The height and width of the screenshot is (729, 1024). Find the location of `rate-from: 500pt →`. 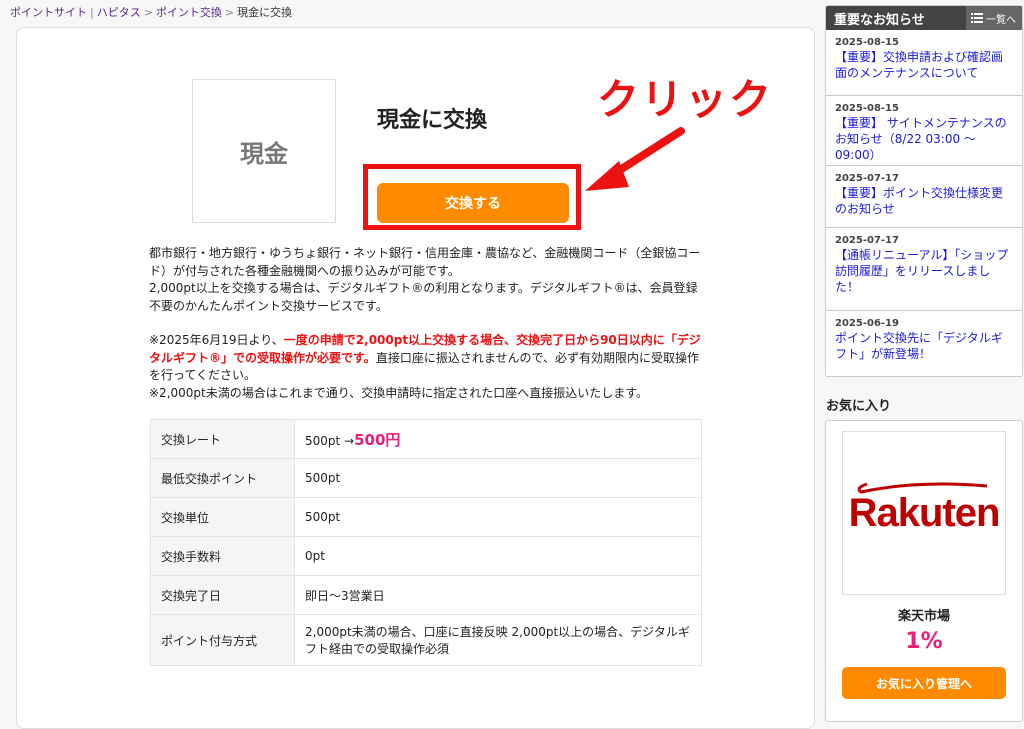

rate-from: 500pt → is located at coordinates (330, 440).